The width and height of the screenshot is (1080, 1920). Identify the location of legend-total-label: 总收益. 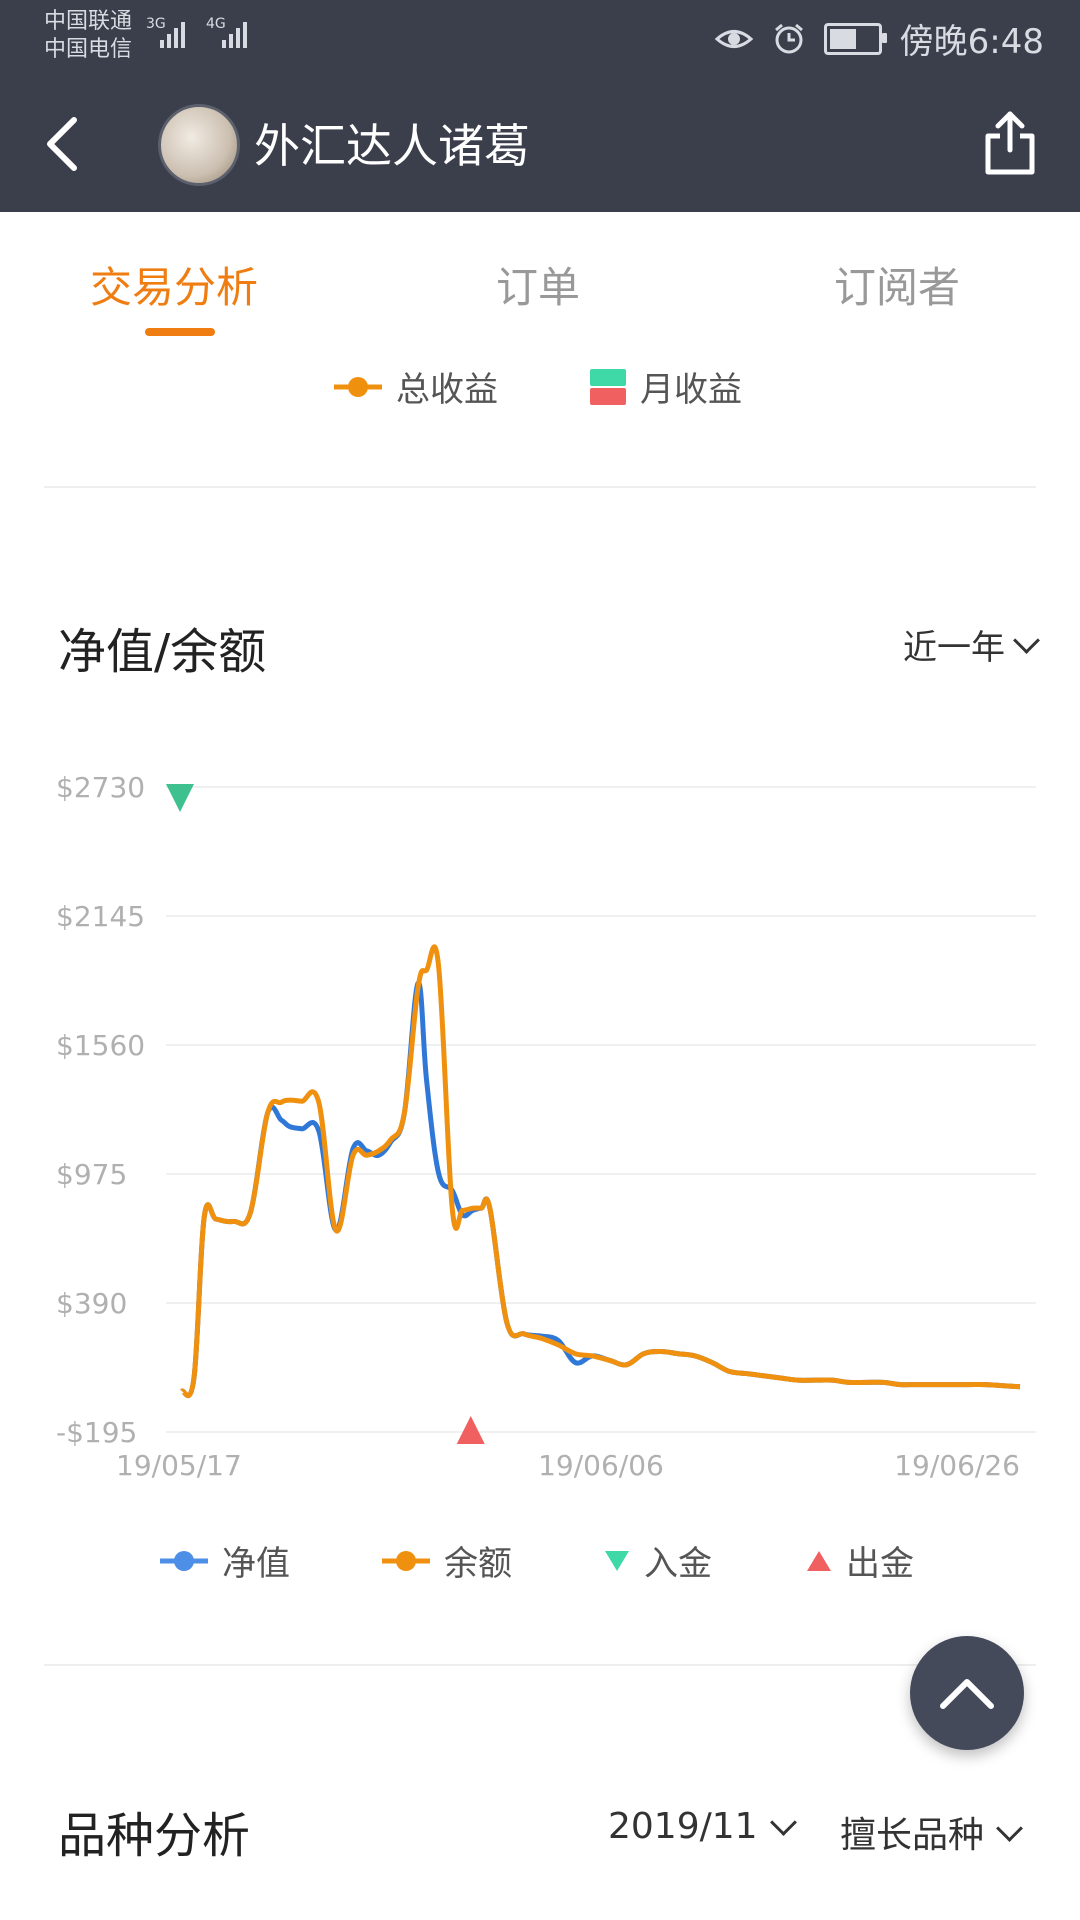
(447, 390).